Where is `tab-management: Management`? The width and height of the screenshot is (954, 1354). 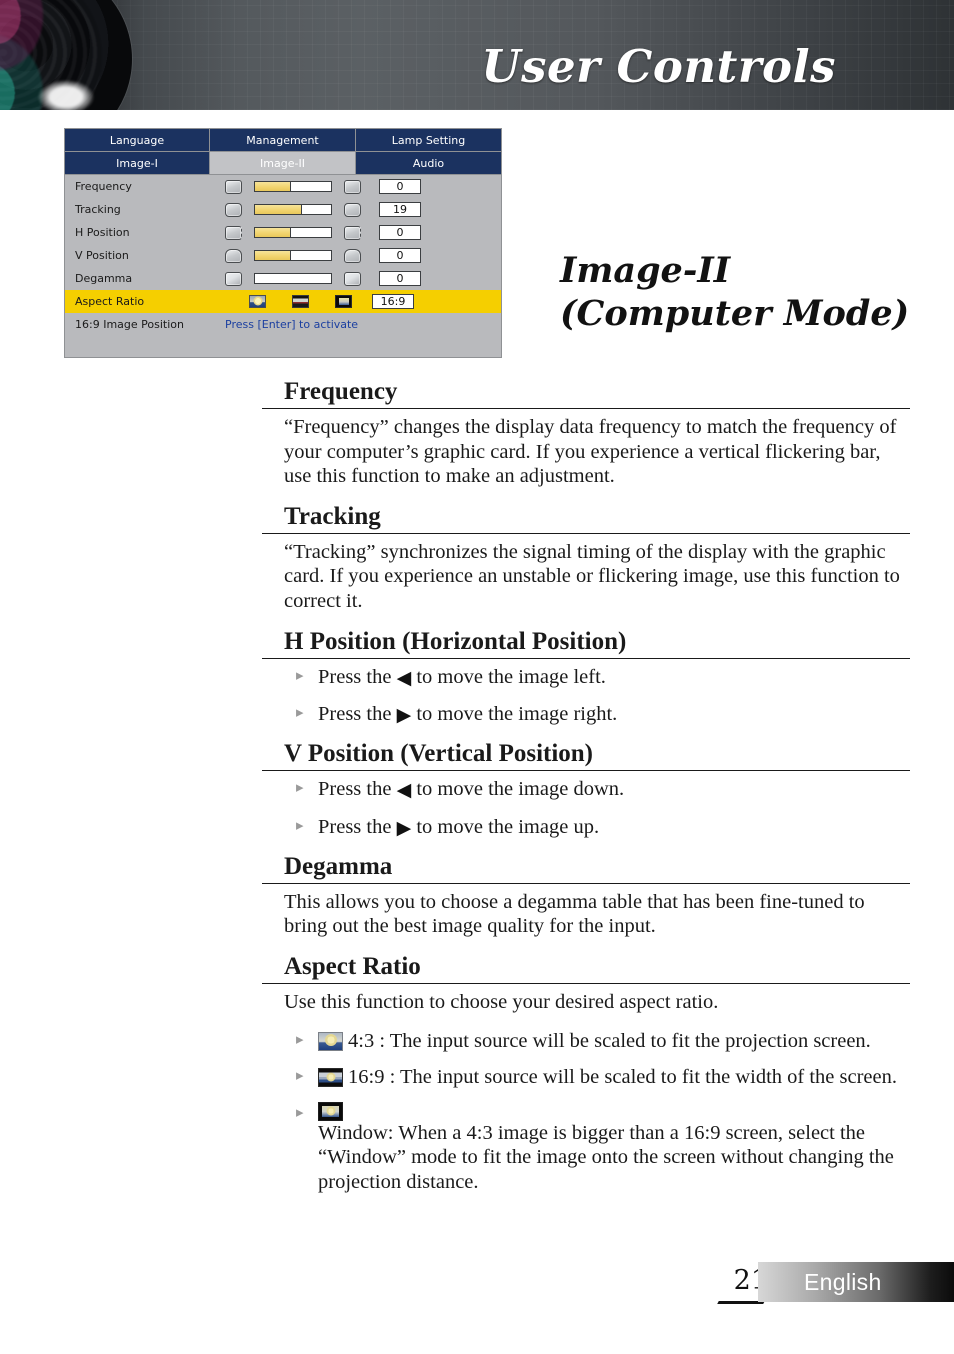
tab-management: Management is located at coordinates (283, 140).